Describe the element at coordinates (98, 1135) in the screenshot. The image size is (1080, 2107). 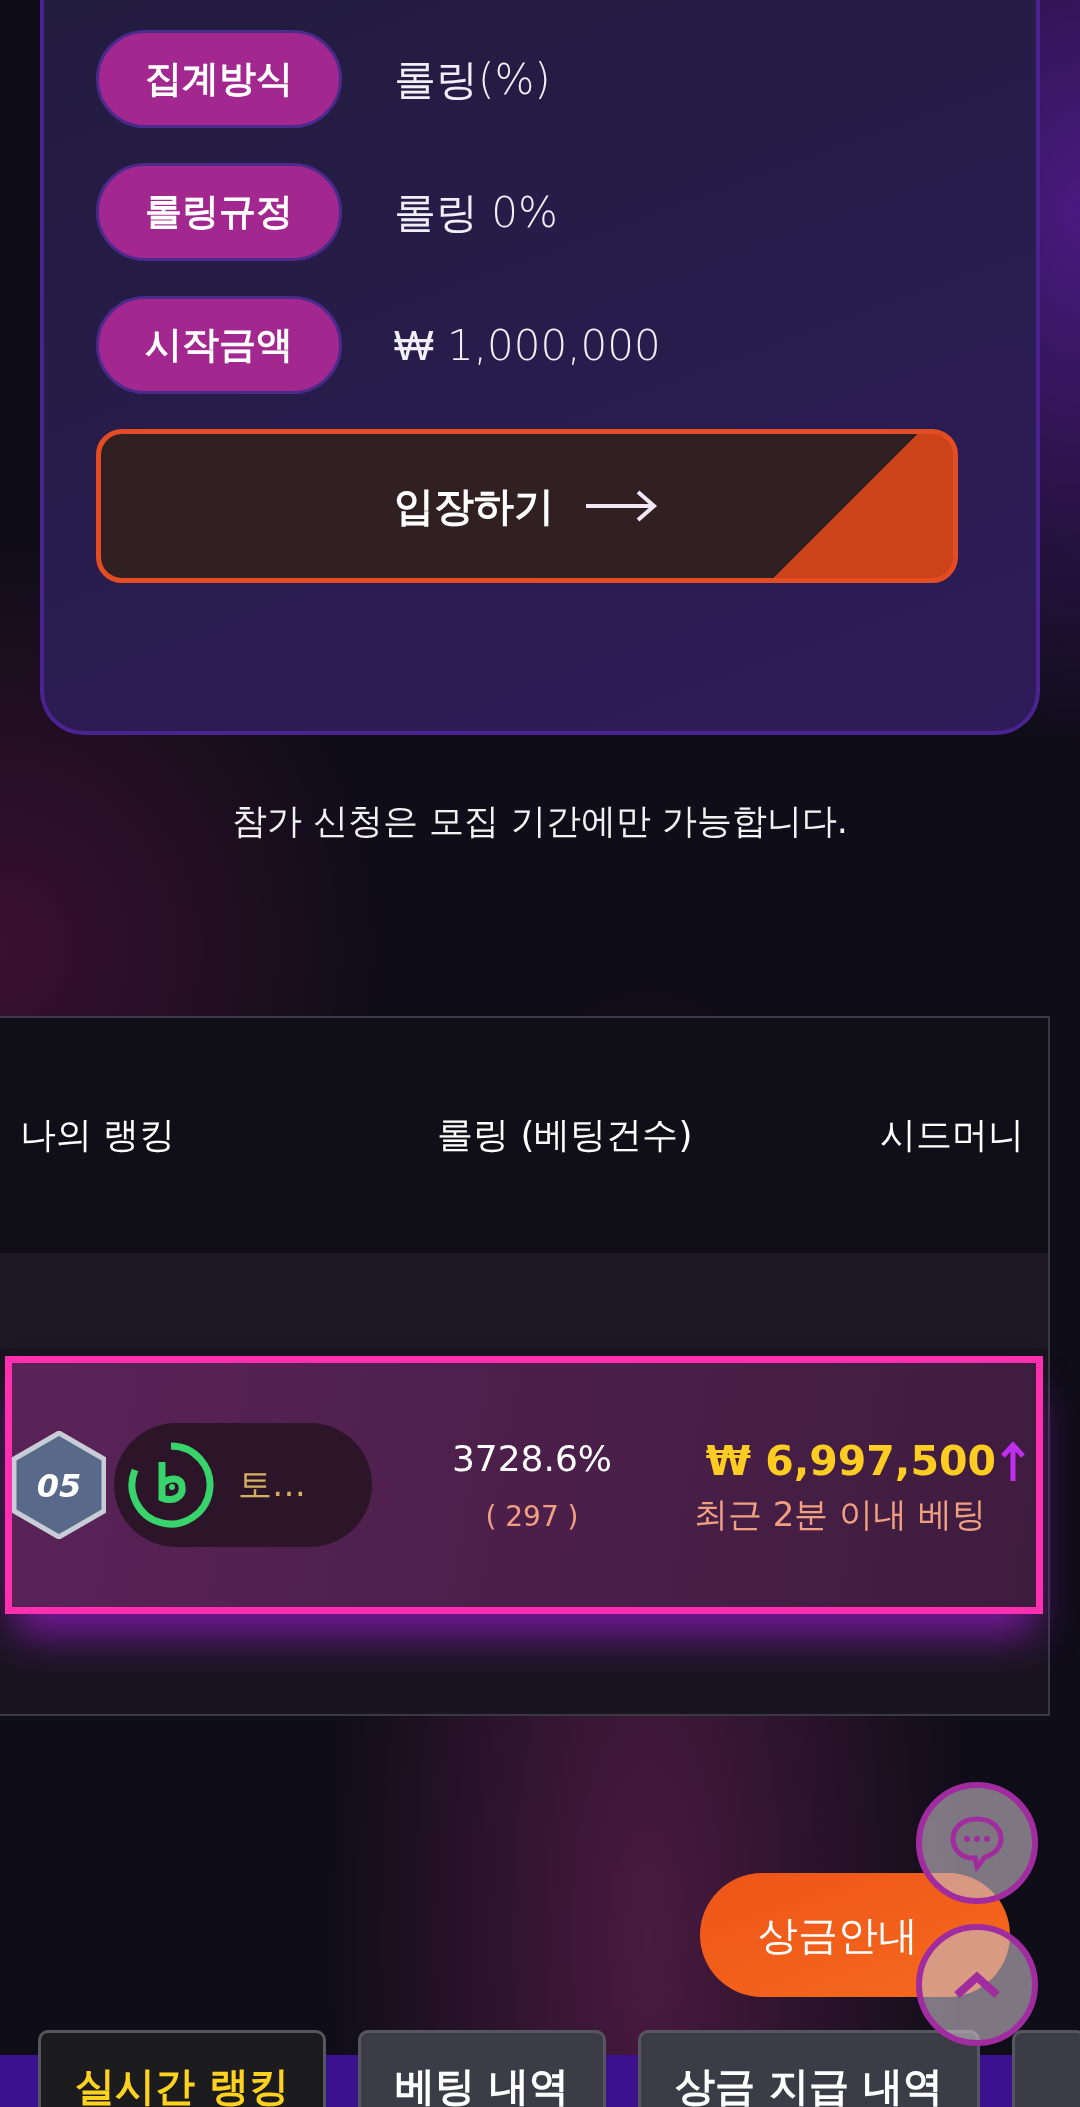
I see `column-header: 나의 랭킹` at that location.